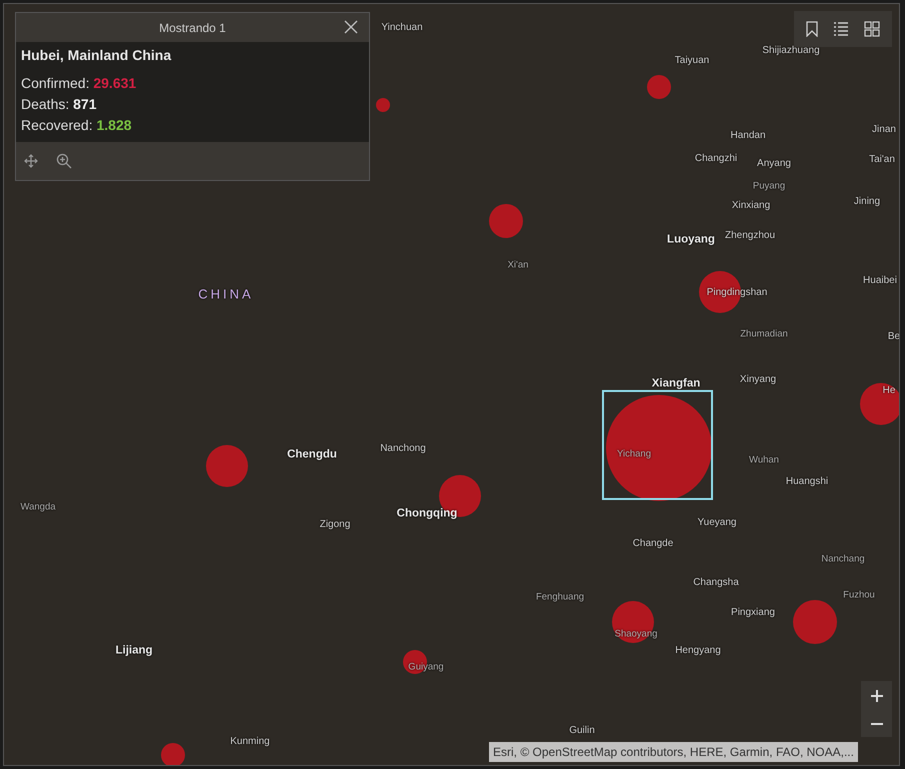 The height and width of the screenshot is (769, 905). Describe the element at coordinates (751, 206) in the screenshot. I see `city-label: Xinxiang` at that location.